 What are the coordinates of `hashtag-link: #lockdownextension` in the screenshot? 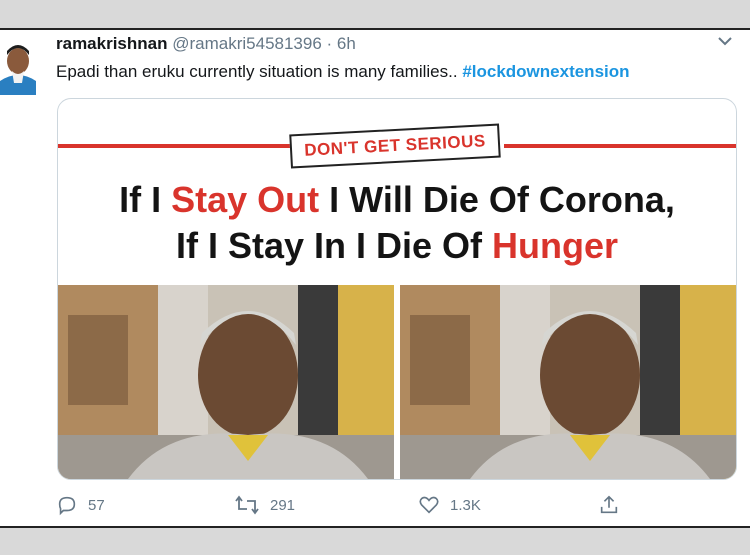 It's located at (545, 71).